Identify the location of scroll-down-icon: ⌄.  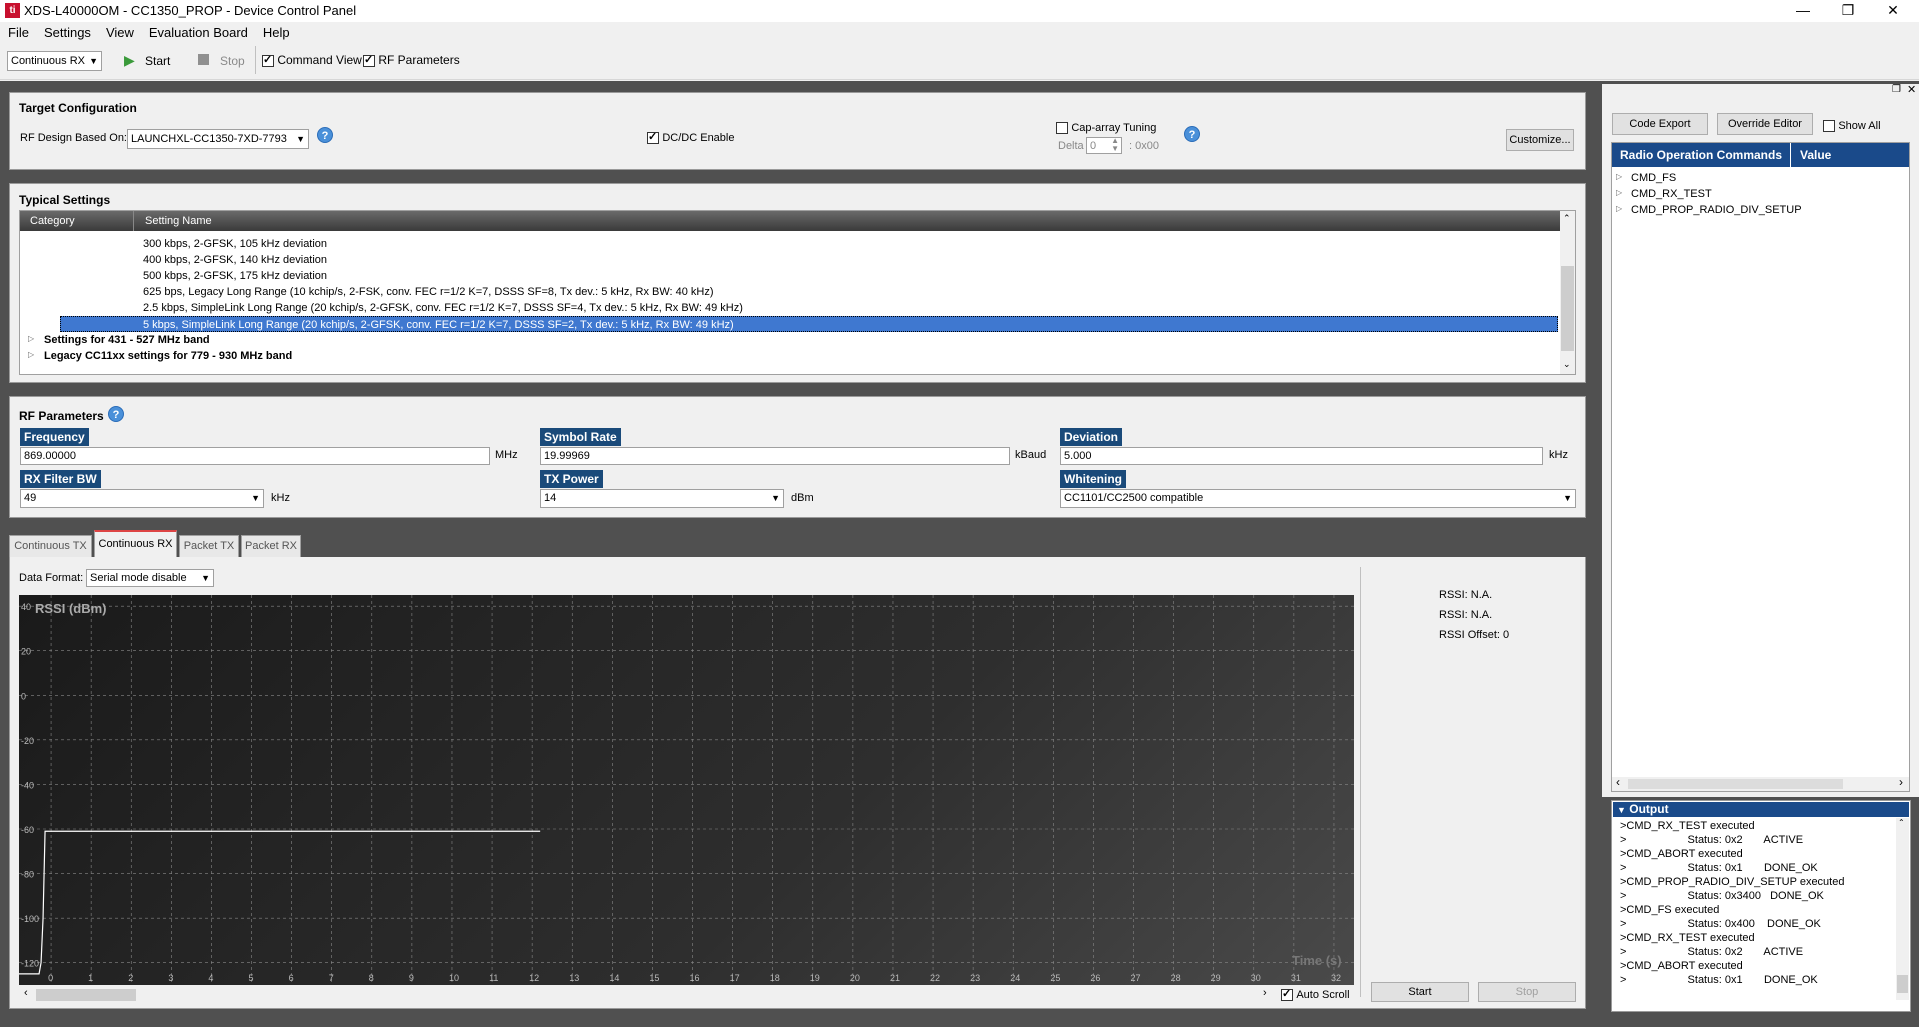
(1567, 364).